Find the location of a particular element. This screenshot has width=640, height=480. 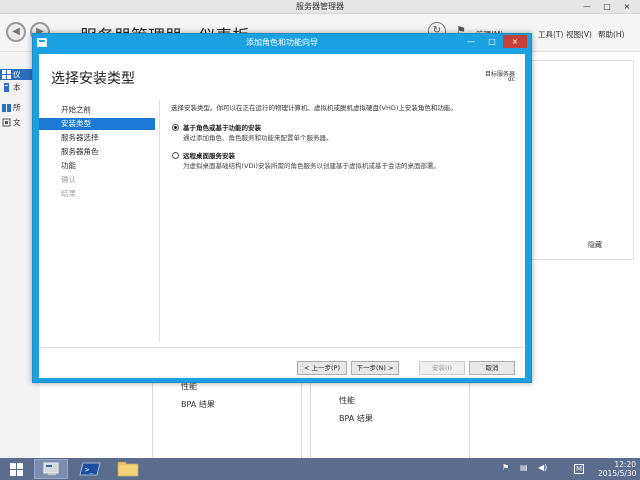

folder-icon is located at coordinates (128, 469).